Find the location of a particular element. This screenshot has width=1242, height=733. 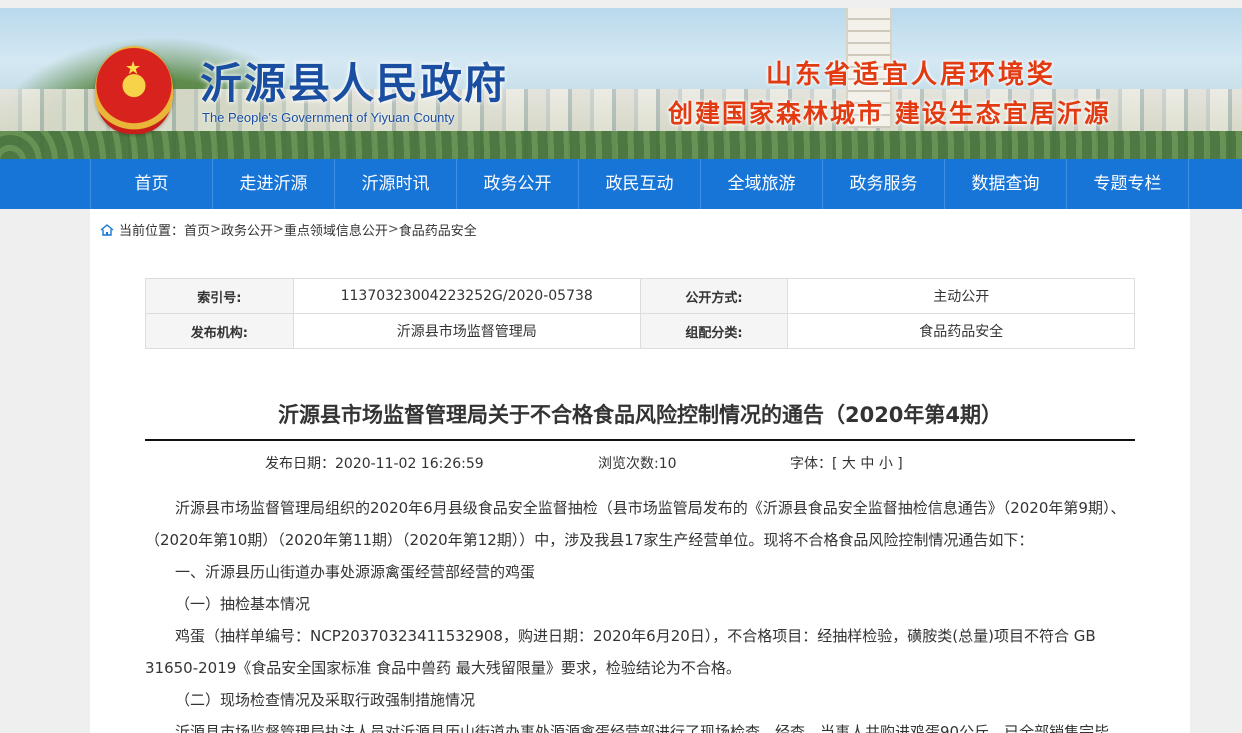

index-value: 11370323004223252G/2020-05738 is located at coordinates (466, 296).